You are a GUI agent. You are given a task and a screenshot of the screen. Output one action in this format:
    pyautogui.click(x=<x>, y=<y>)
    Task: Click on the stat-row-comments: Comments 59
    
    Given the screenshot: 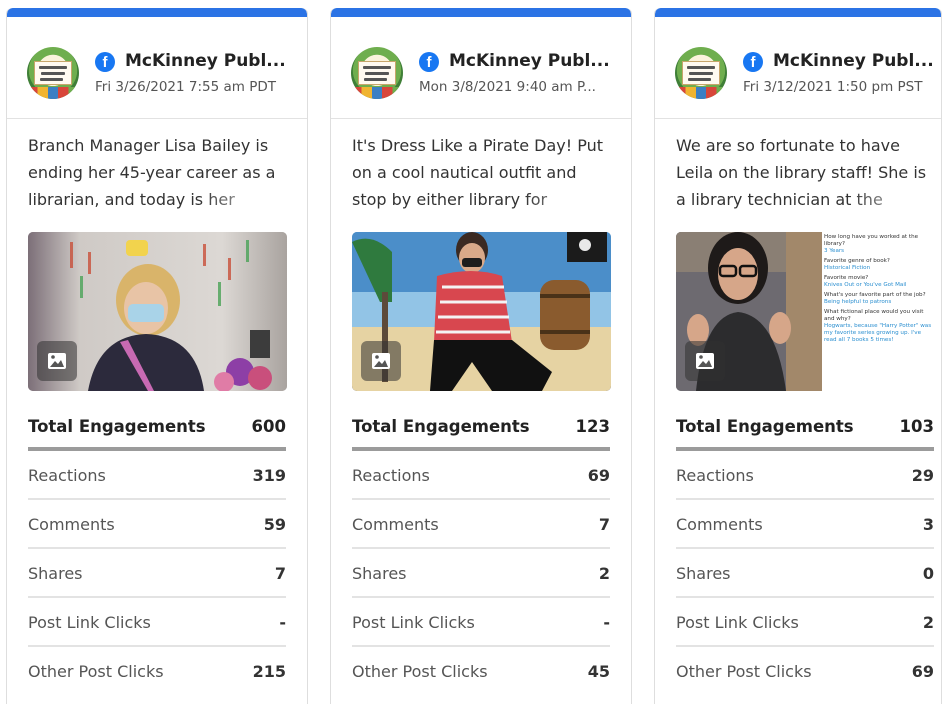 What is the action you would take?
    pyautogui.click(x=157, y=524)
    